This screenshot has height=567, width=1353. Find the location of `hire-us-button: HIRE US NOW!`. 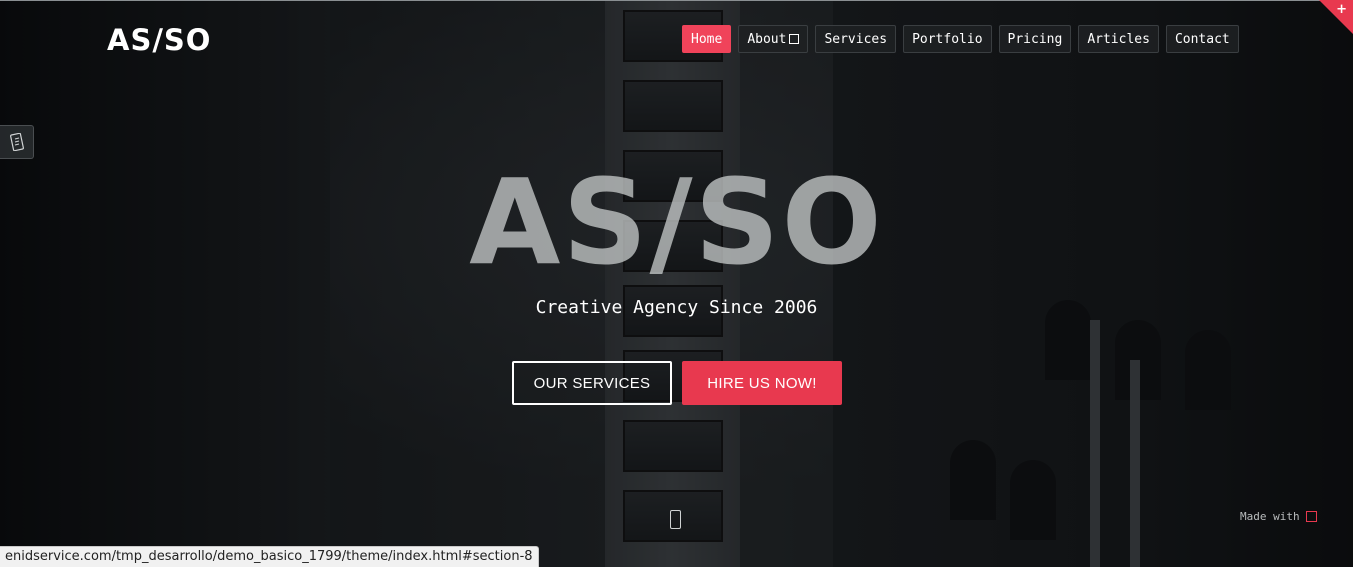

hire-us-button: HIRE US NOW! is located at coordinates (762, 383).